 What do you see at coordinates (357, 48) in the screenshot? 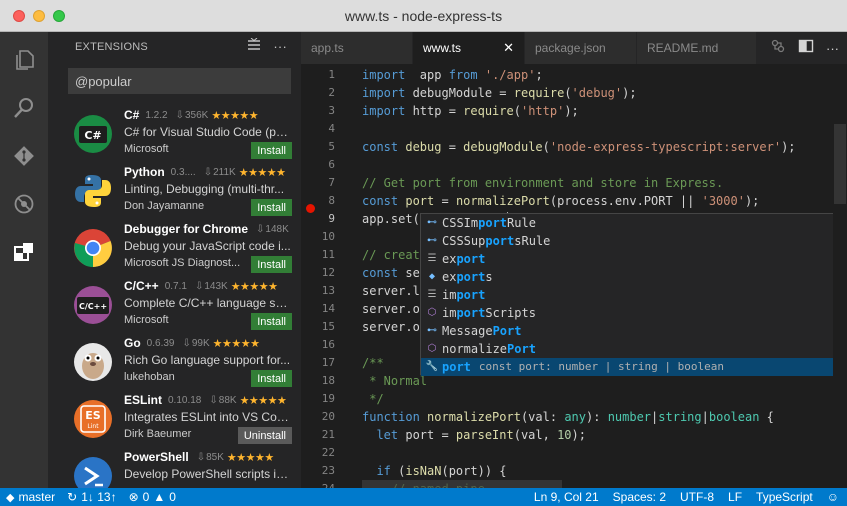
I see `tab-app-ts: app.ts` at bounding box center [357, 48].